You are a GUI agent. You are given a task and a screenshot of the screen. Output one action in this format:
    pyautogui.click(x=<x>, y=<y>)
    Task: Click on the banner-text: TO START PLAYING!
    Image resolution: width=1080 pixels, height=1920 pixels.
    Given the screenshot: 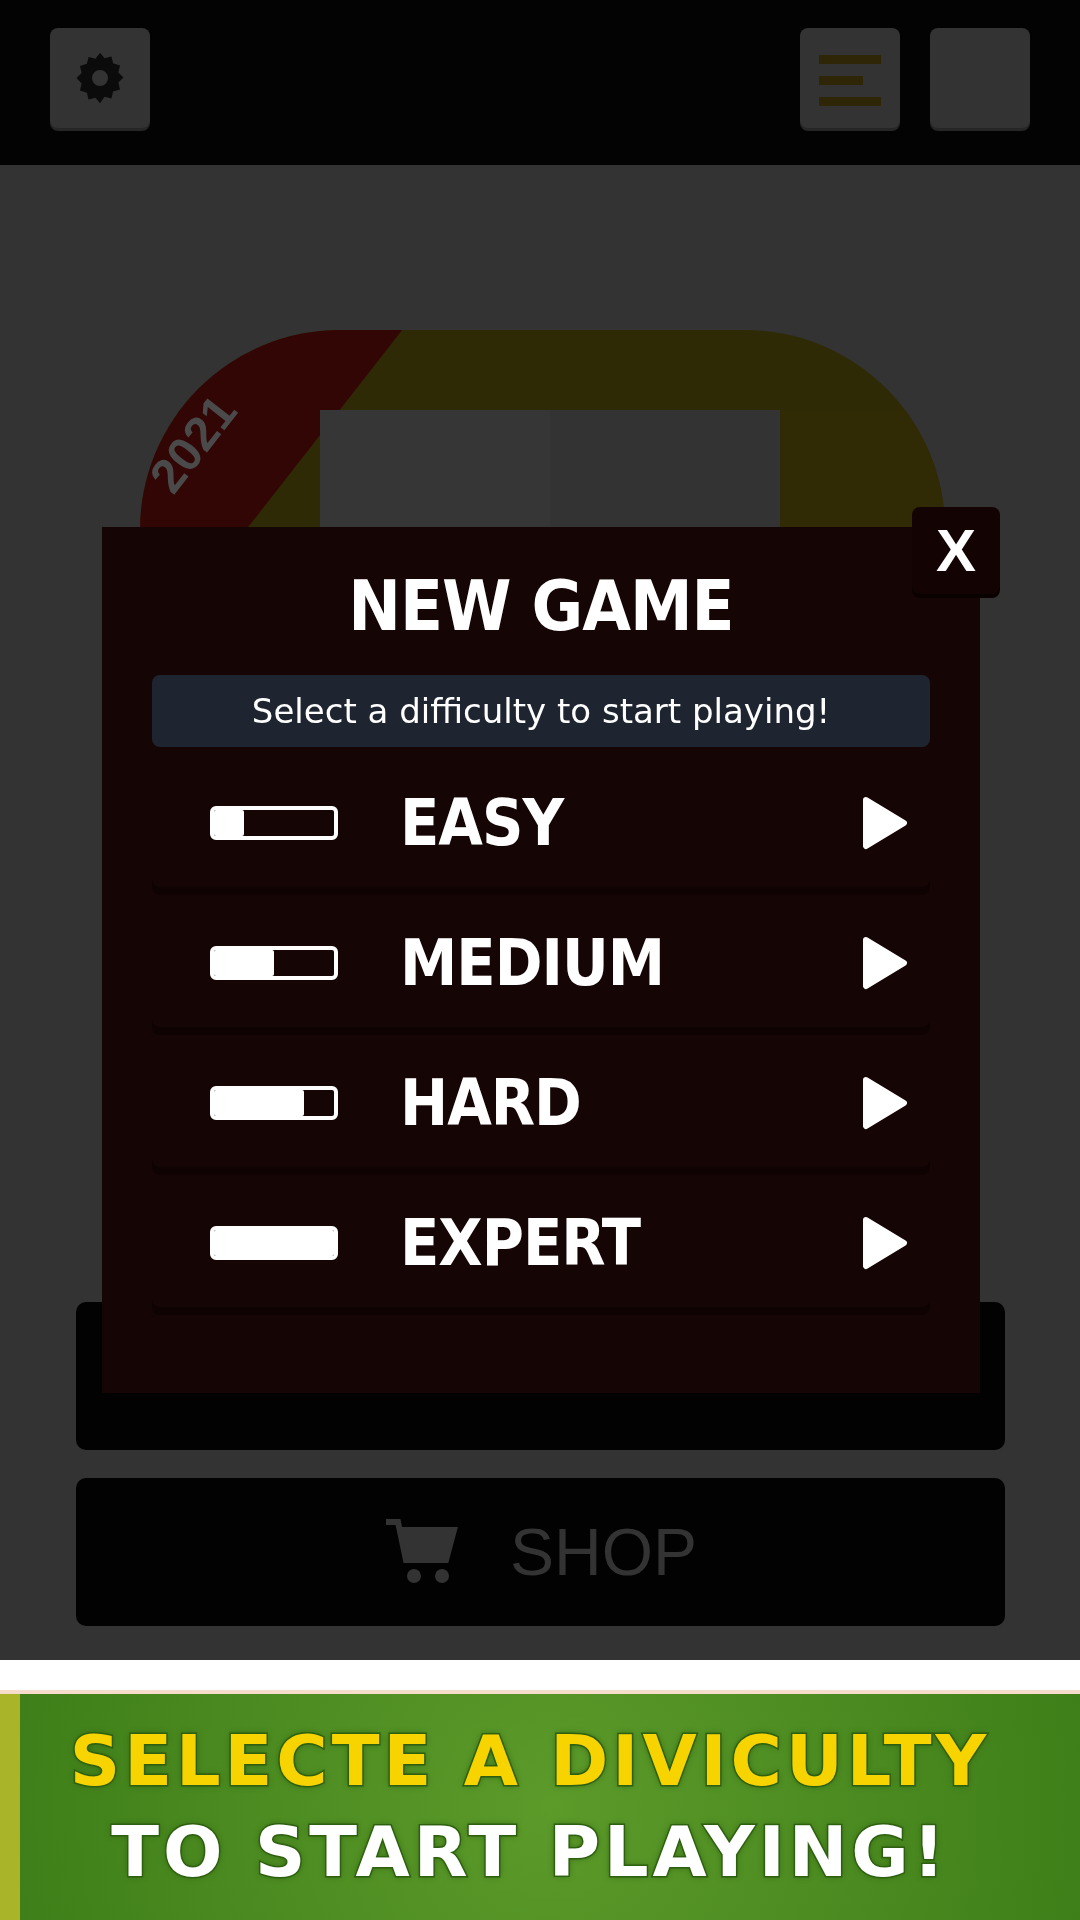 What is the action you would take?
    pyautogui.click(x=530, y=1852)
    